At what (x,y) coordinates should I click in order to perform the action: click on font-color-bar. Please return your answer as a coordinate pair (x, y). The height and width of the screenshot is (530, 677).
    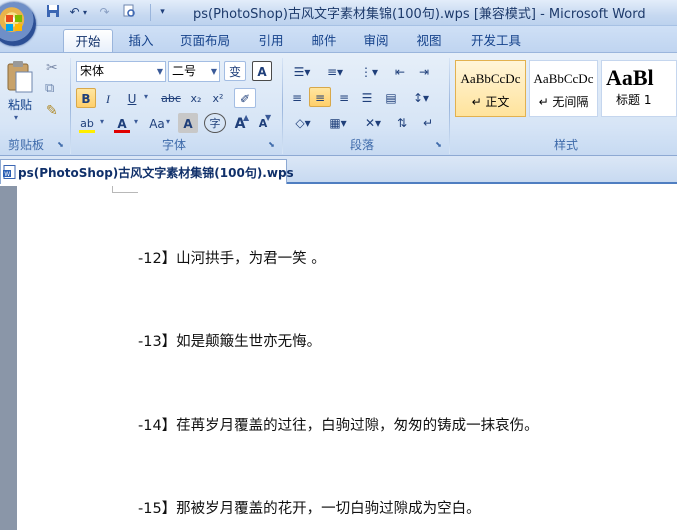
    Looking at the image, I should click on (122, 131).